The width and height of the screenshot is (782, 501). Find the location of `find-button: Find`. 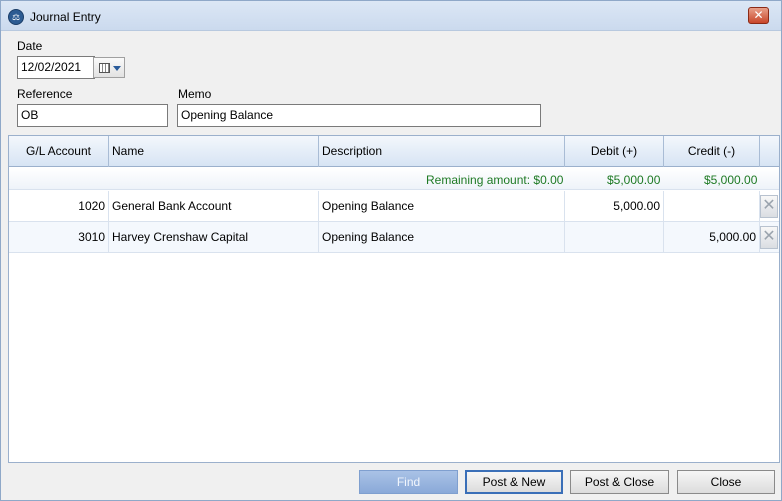

find-button: Find is located at coordinates (408, 482).